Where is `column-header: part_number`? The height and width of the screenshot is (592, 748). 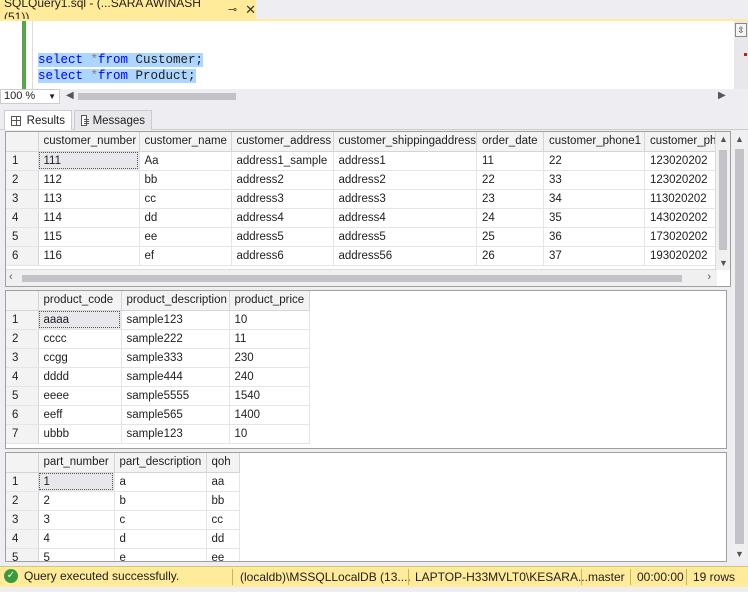
column-header: part_number is located at coordinates (76, 463).